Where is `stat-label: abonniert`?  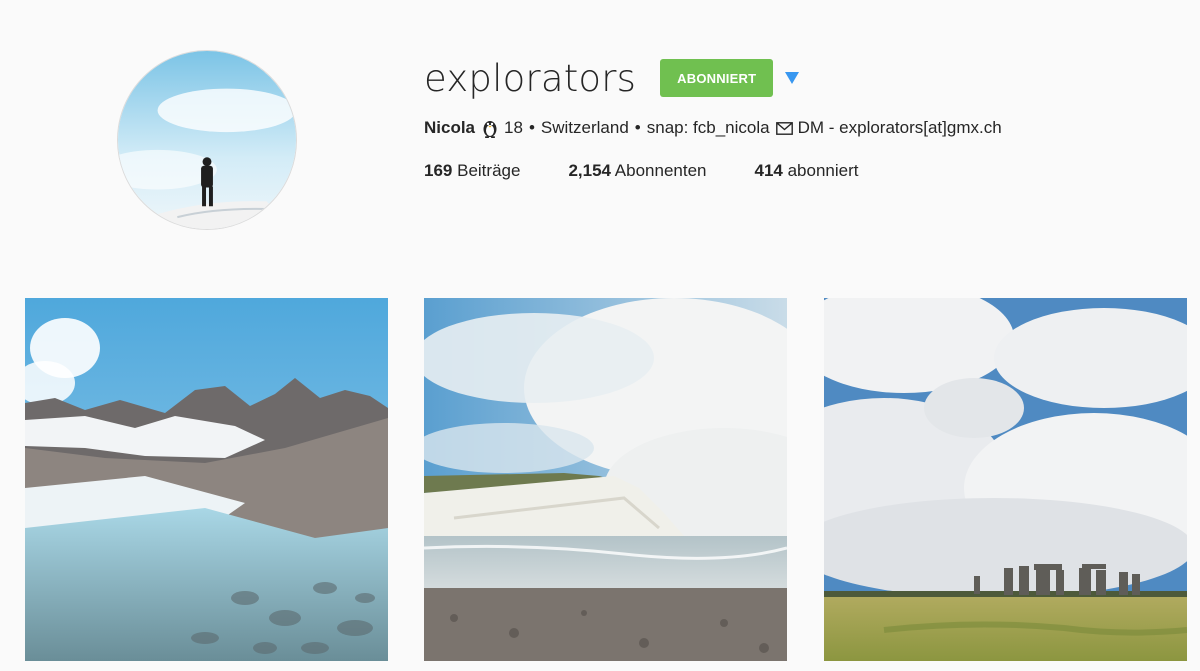
stat-label: abonniert is located at coordinates (823, 170).